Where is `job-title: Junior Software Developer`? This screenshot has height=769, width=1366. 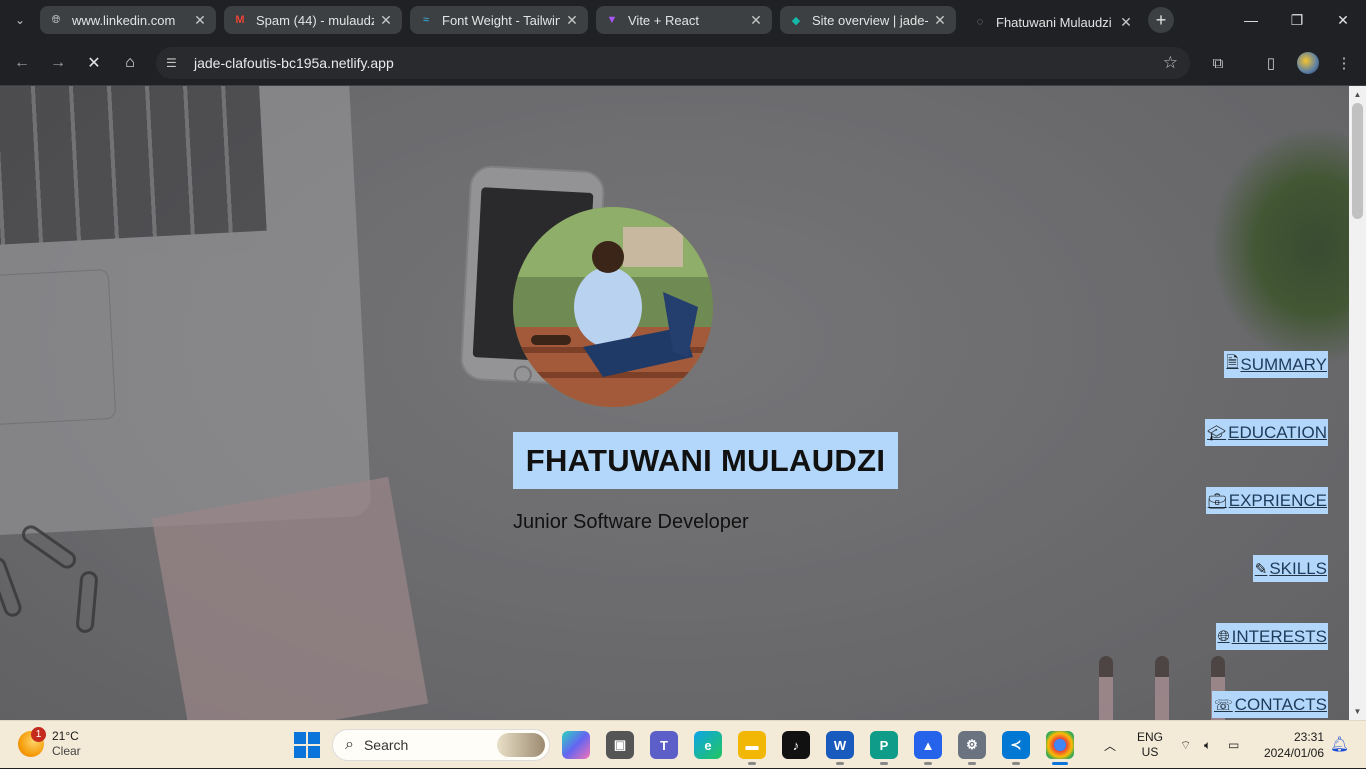
job-title: Junior Software Developer is located at coordinates (631, 522).